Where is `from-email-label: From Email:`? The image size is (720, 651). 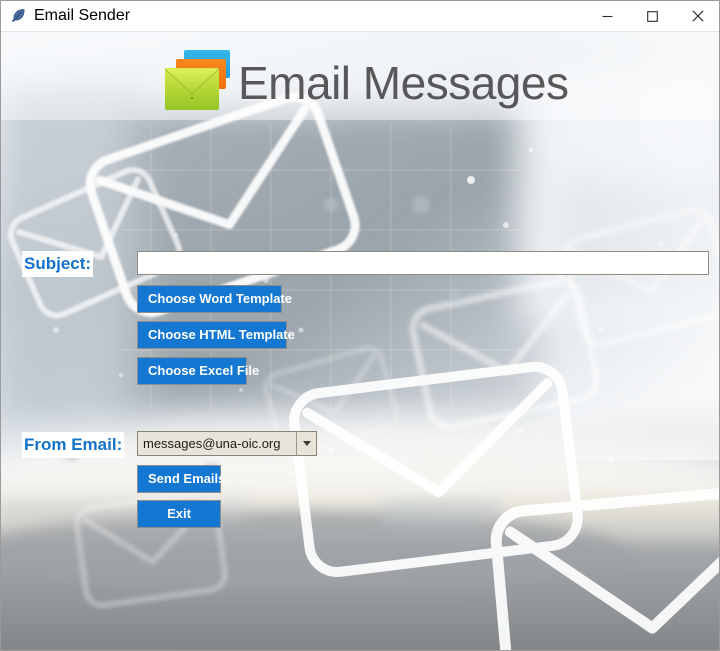
from-email-label: From Email: is located at coordinates (73, 445).